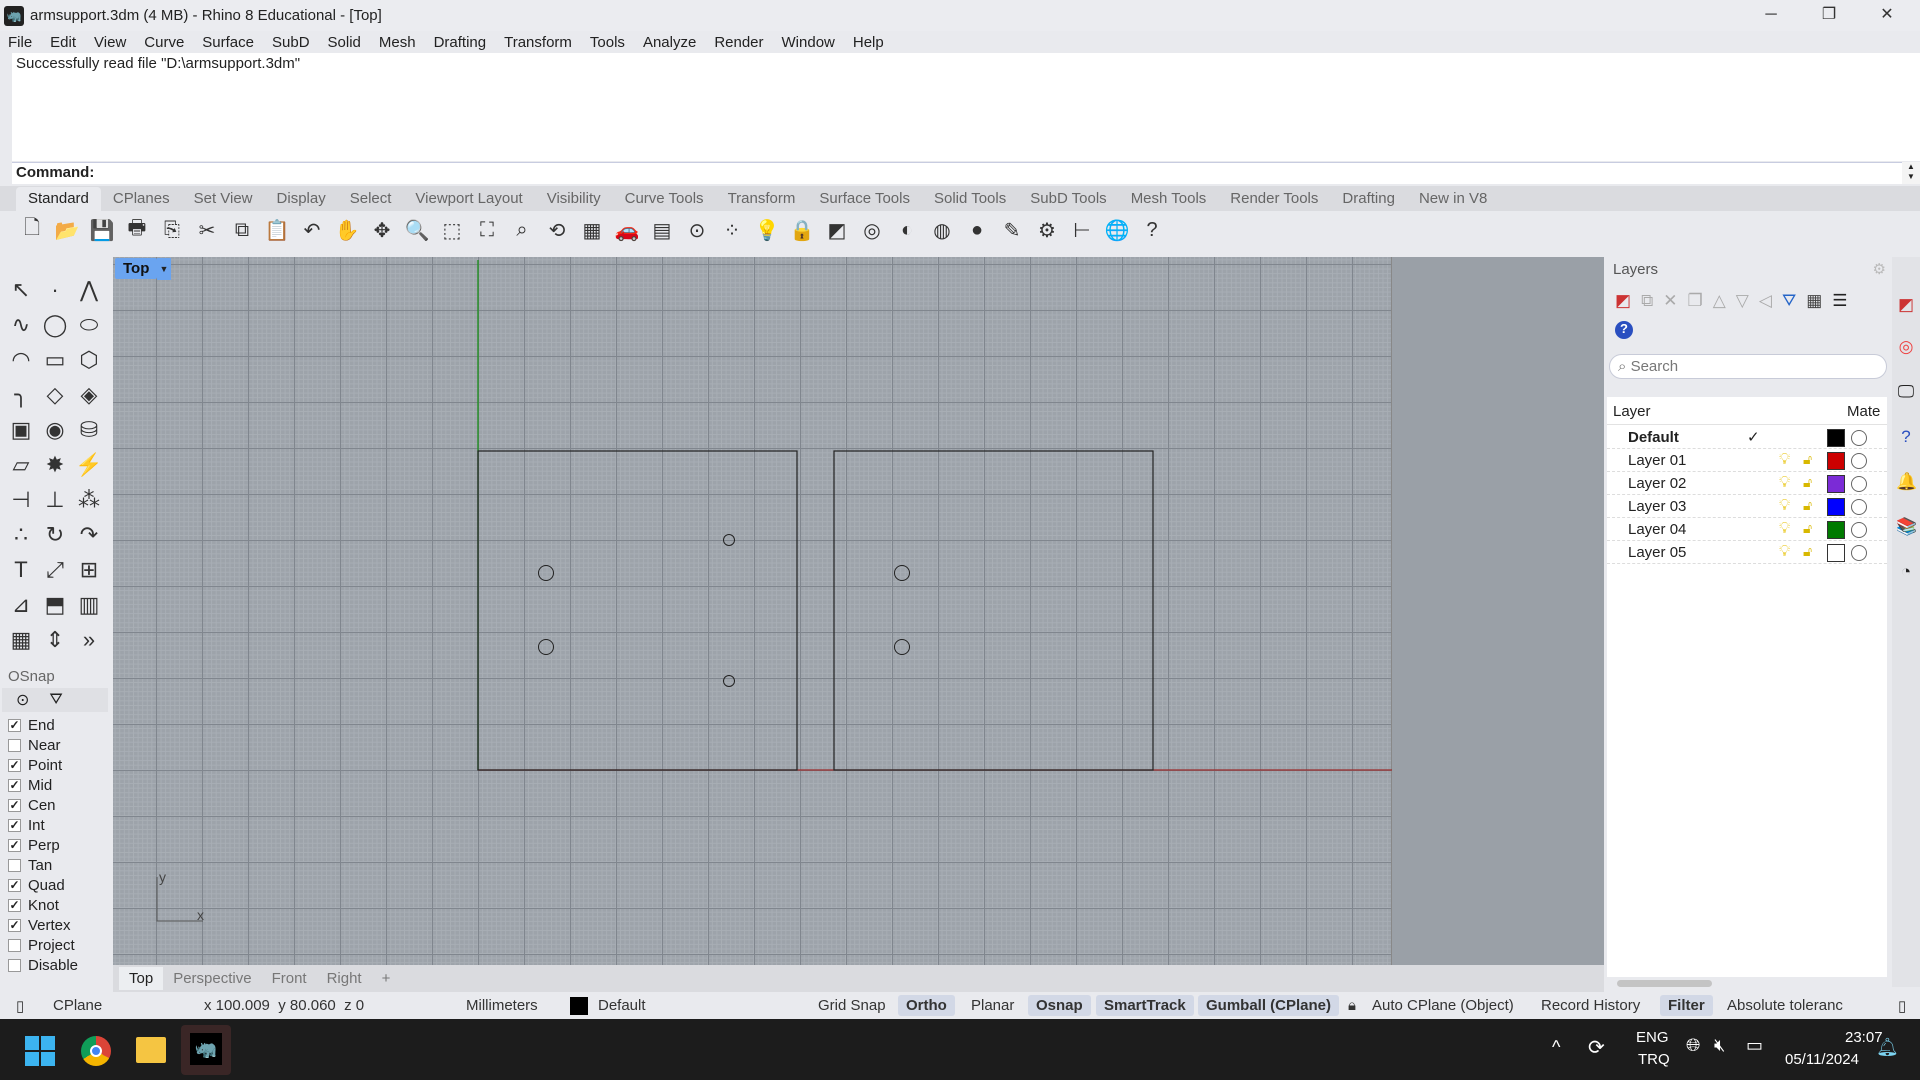  I want to click on network-icon: 🌐︎, so click(1693, 1045).